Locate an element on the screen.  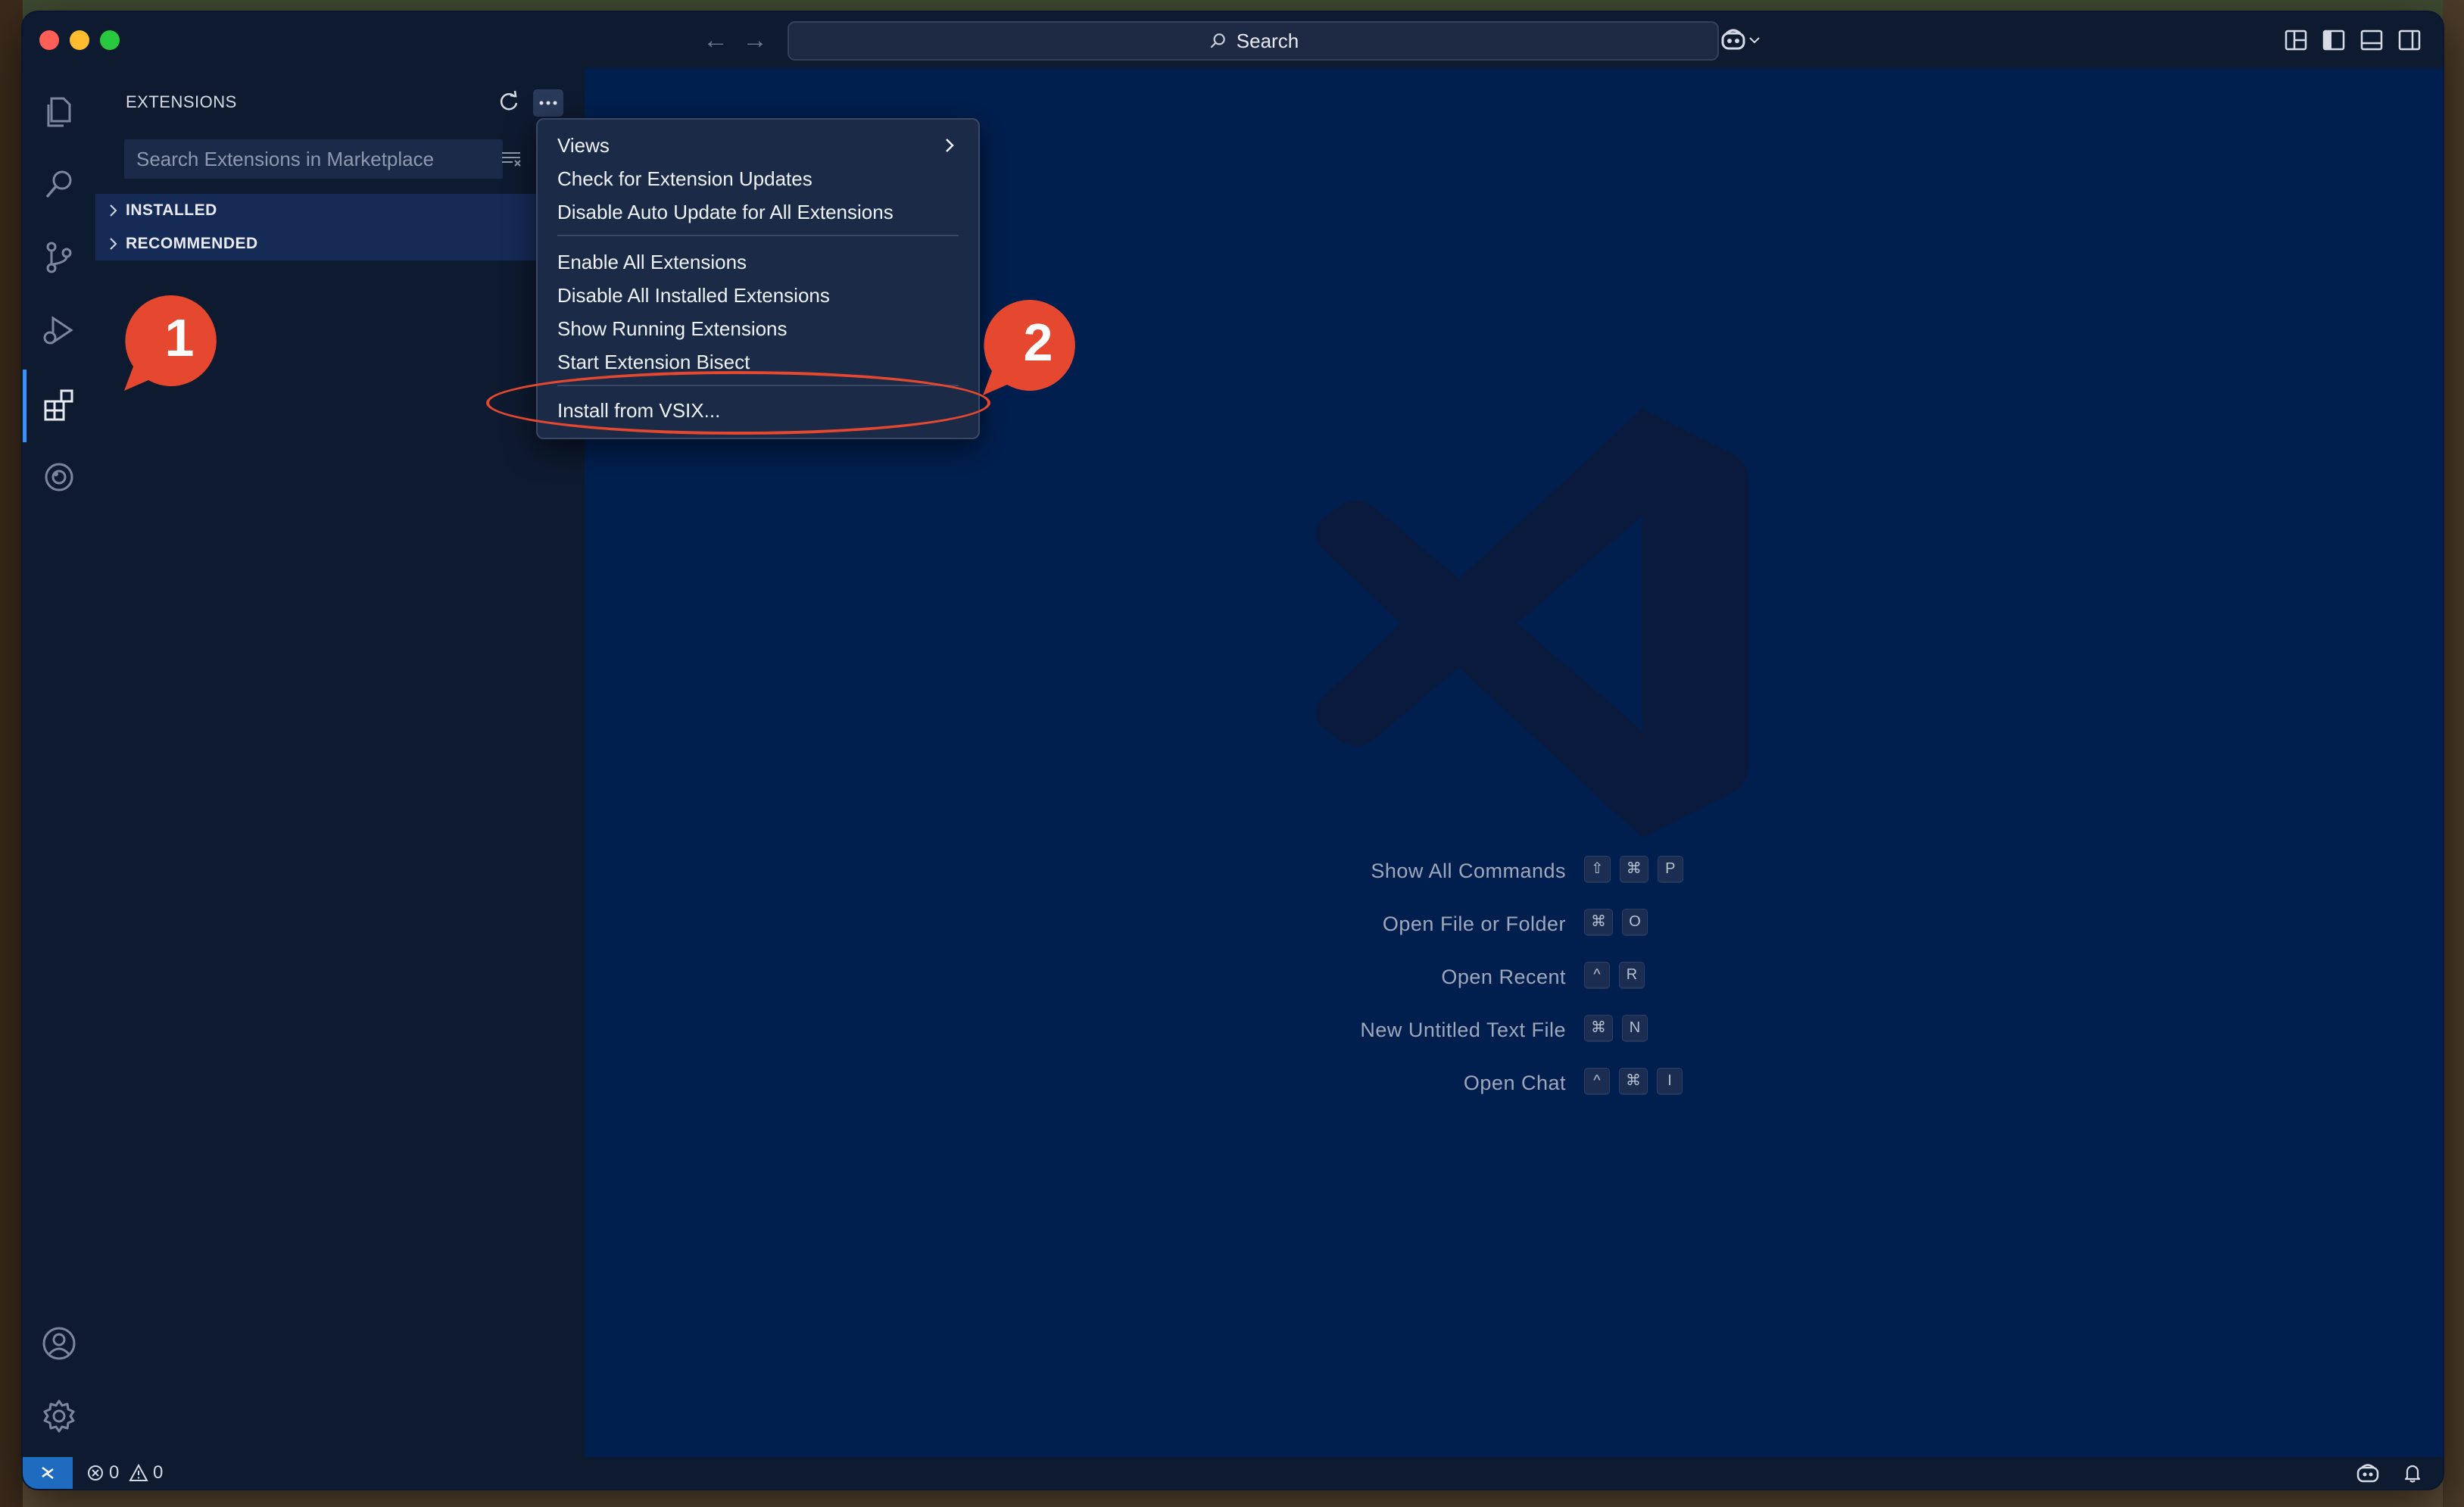
command-center-search: Search is located at coordinates (1253, 41).